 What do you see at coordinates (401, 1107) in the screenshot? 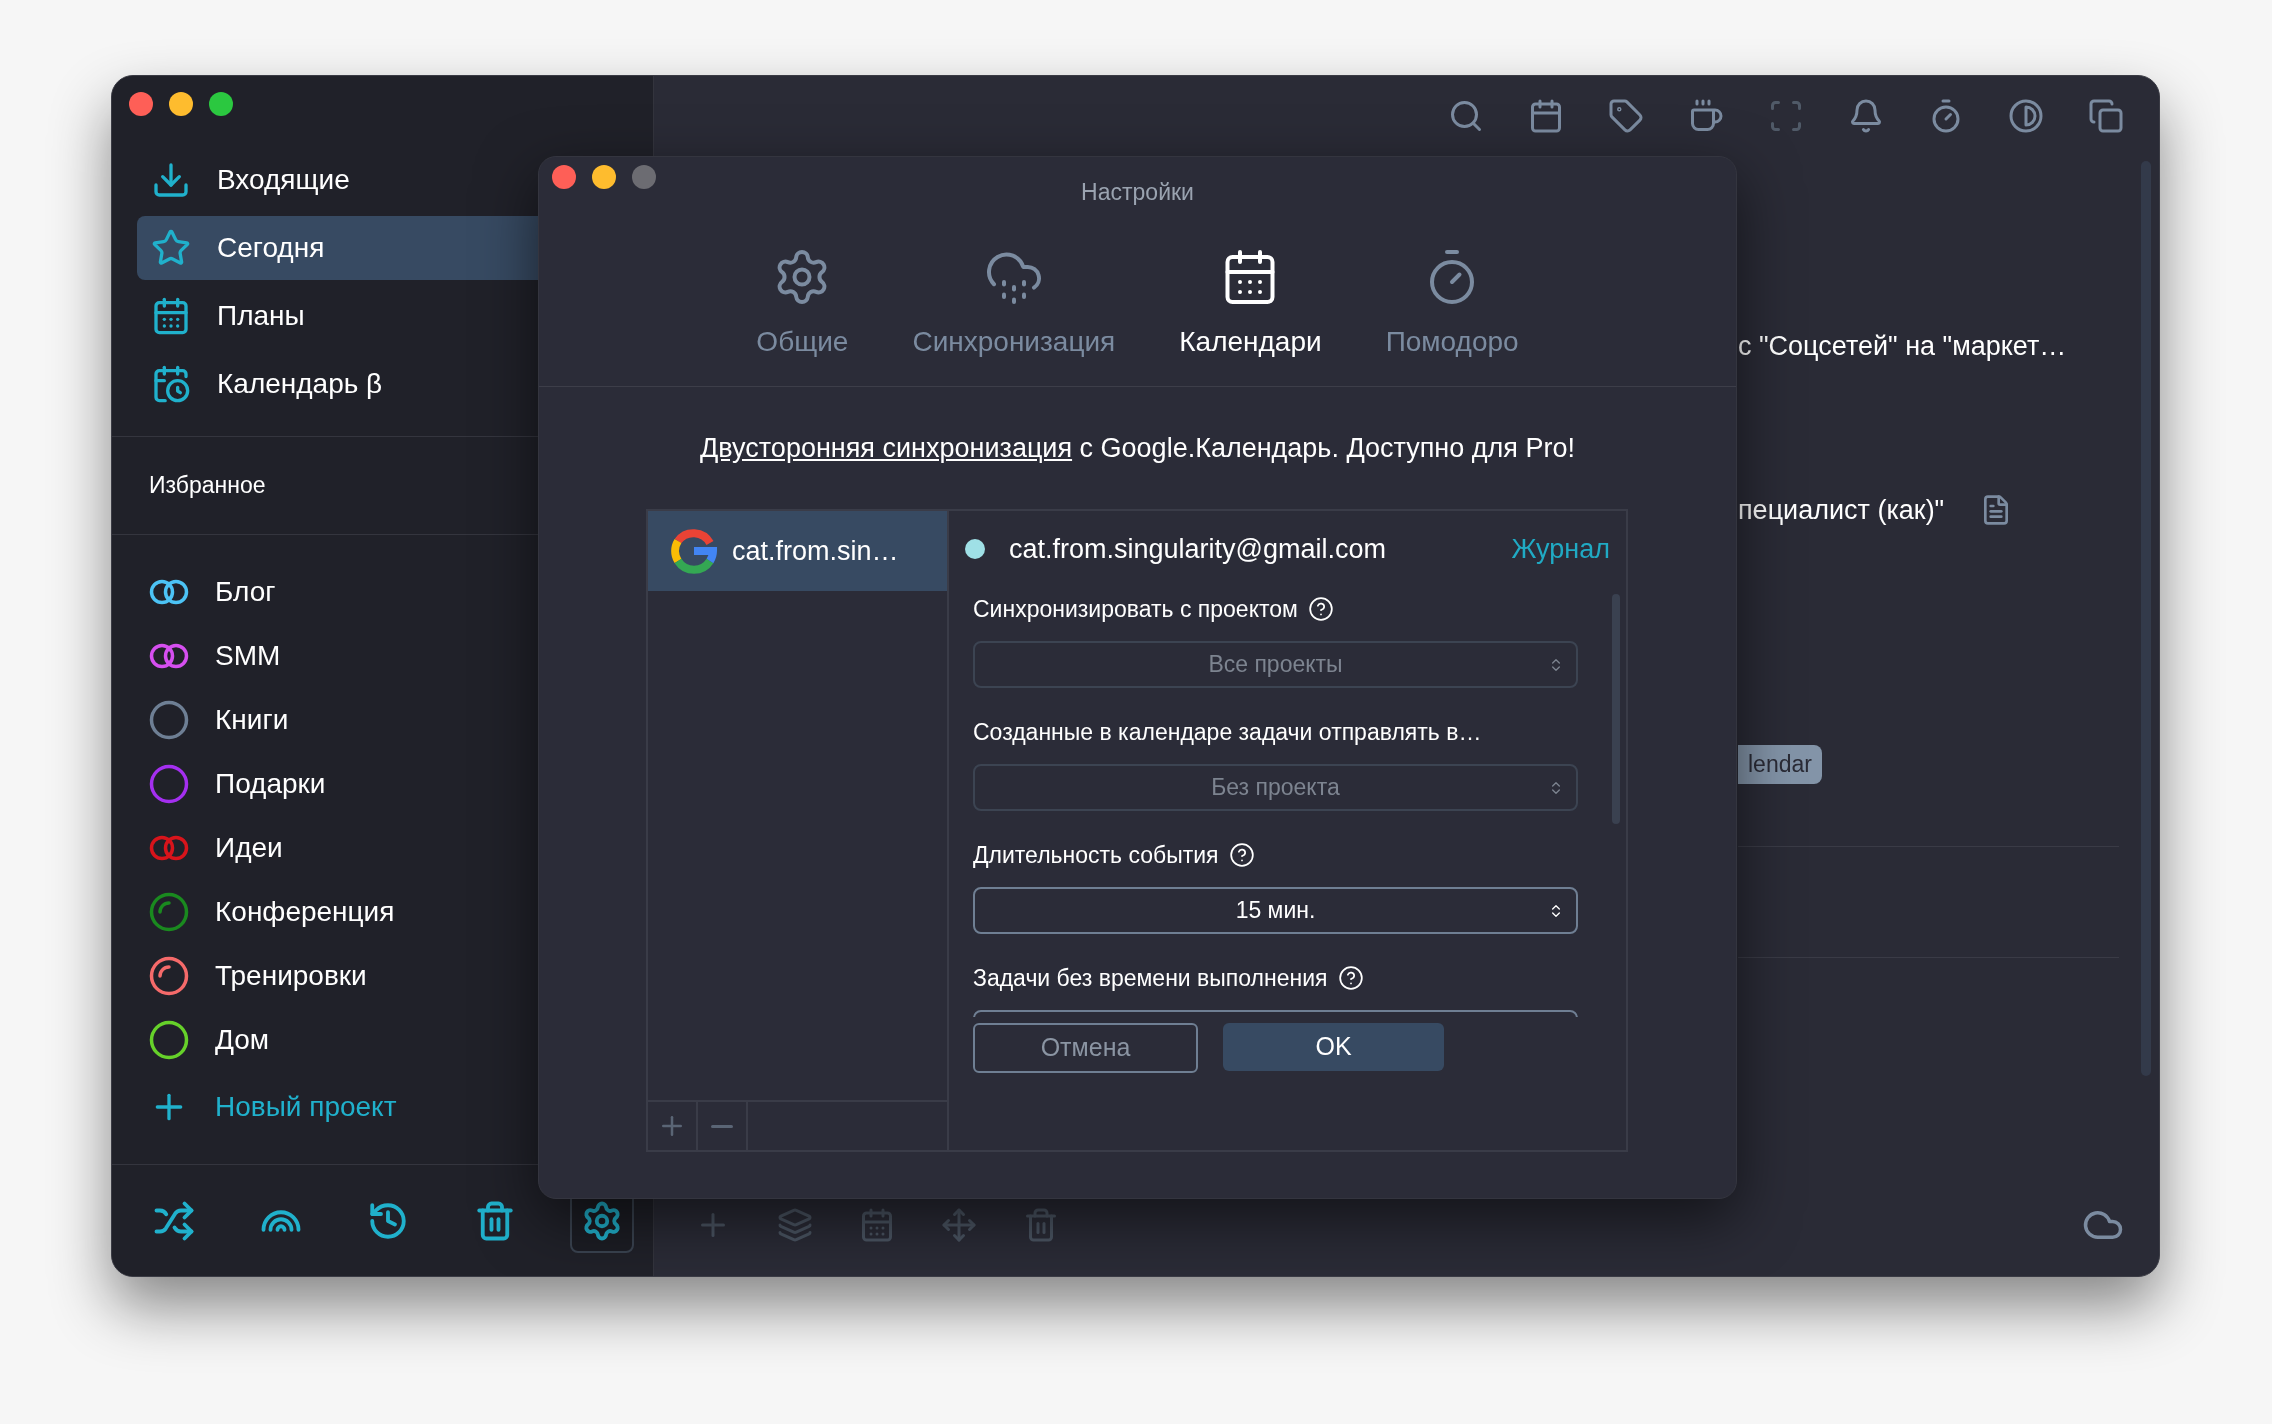
I see `new-project-link: Новый проект` at bounding box center [401, 1107].